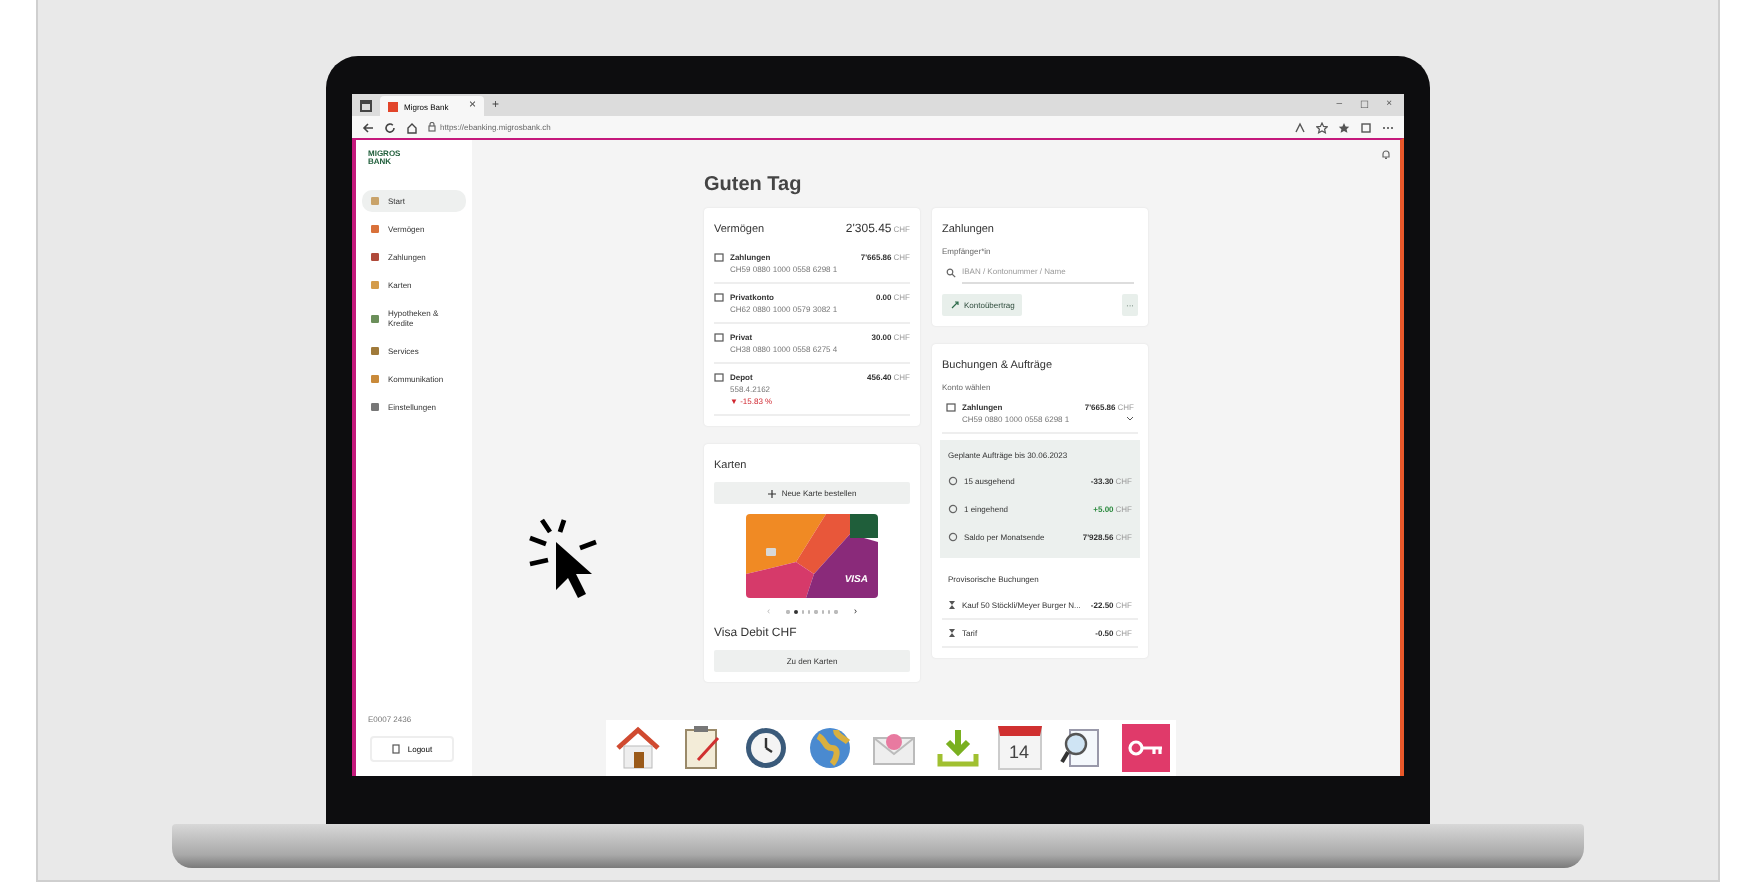 This screenshot has height=886, width=1756. Describe the element at coordinates (1344, 127) in the screenshot. I see `favorites-icon` at that location.